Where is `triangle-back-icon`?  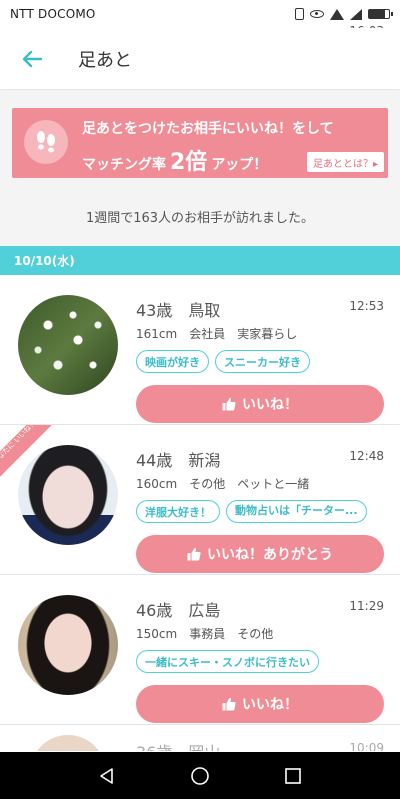 triangle-back-icon is located at coordinates (106, 775).